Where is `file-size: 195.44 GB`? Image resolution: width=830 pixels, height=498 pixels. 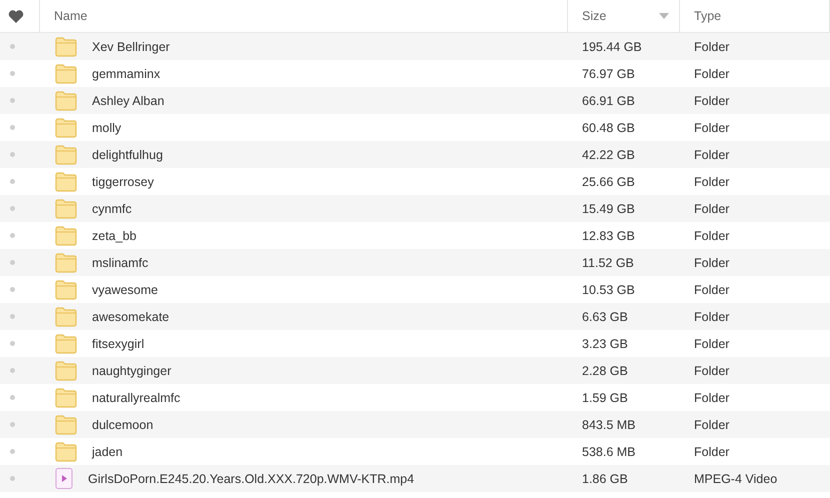 file-size: 195.44 GB is located at coordinates (612, 47).